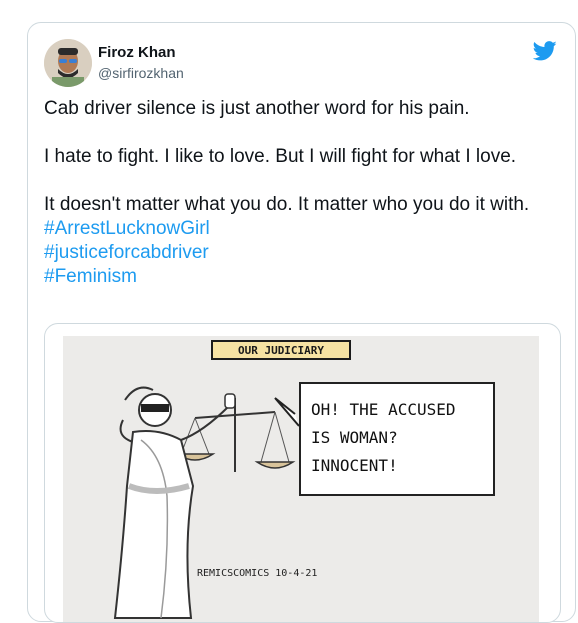  I want to click on author-handle: @sirfirozkhan, so click(141, 73).